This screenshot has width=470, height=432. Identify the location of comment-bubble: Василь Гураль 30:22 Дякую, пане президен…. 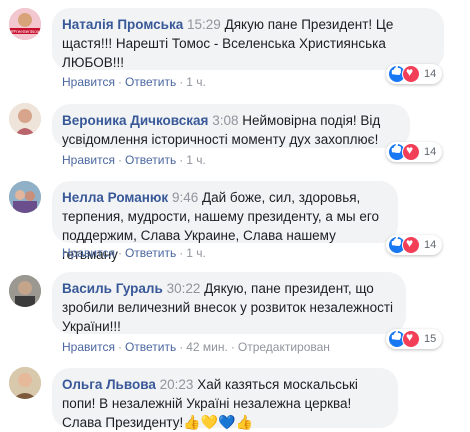
(229, 303).